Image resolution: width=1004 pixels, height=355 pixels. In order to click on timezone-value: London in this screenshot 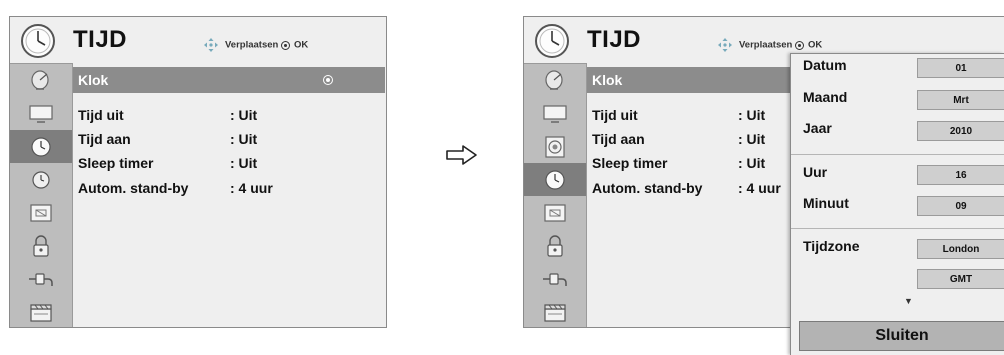, I will do `click(960, 249)`.